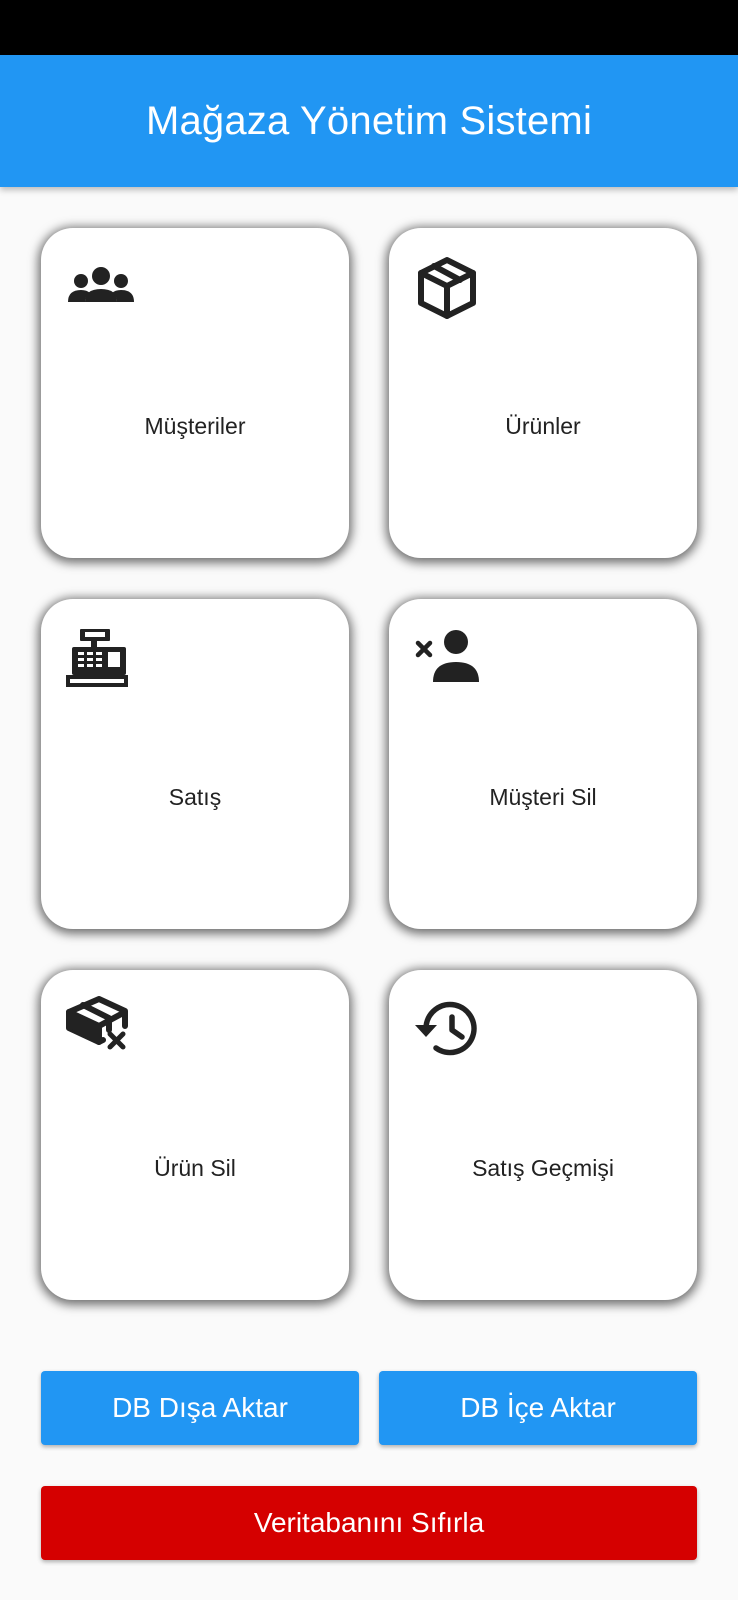 Image resolution: width=738 pixels, height=1600 pixels. What do you see at coordinates (543, 797) in the screenshot?
I see `card-label: Müşteri Sil` at bounding box center [543, 797].